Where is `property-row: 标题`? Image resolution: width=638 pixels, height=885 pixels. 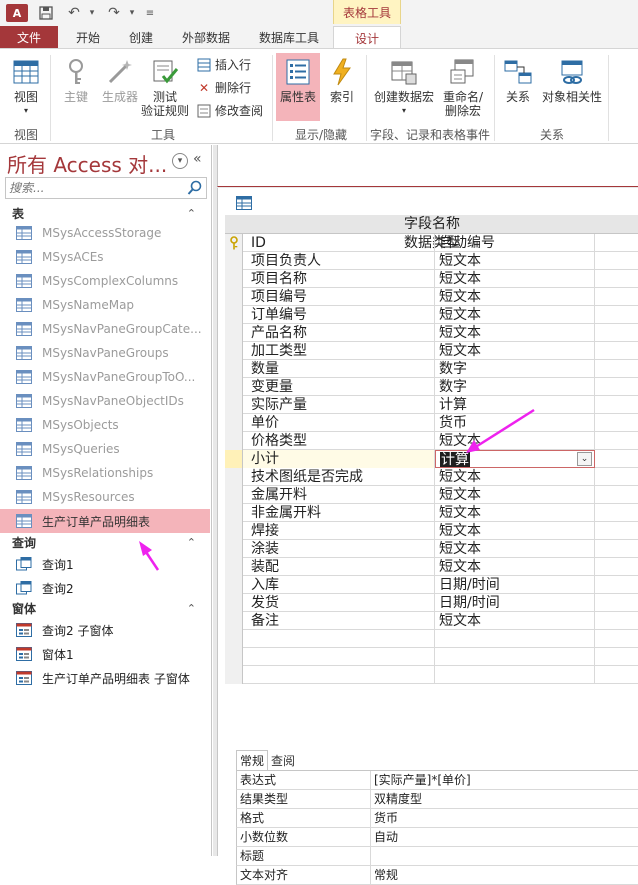
property-row: 标题 is located at coordinates (437, 856).